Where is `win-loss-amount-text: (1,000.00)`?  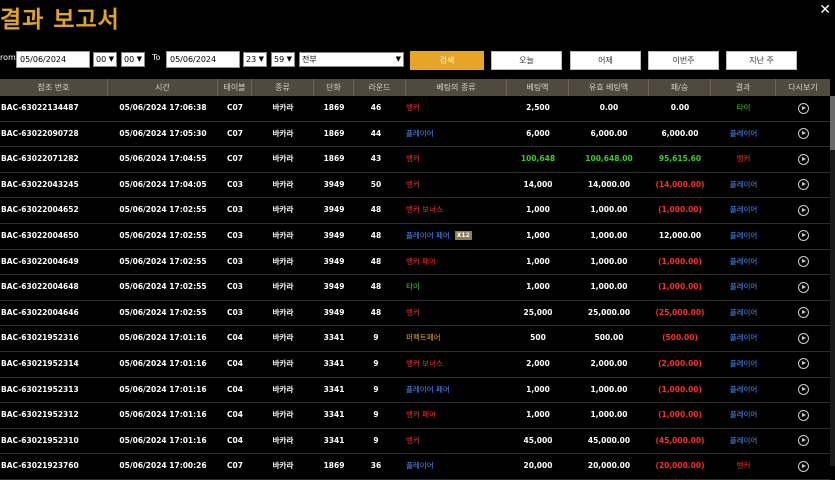 win-loss-amount-text: (1,000.00) is located at coordinates (680, 210).